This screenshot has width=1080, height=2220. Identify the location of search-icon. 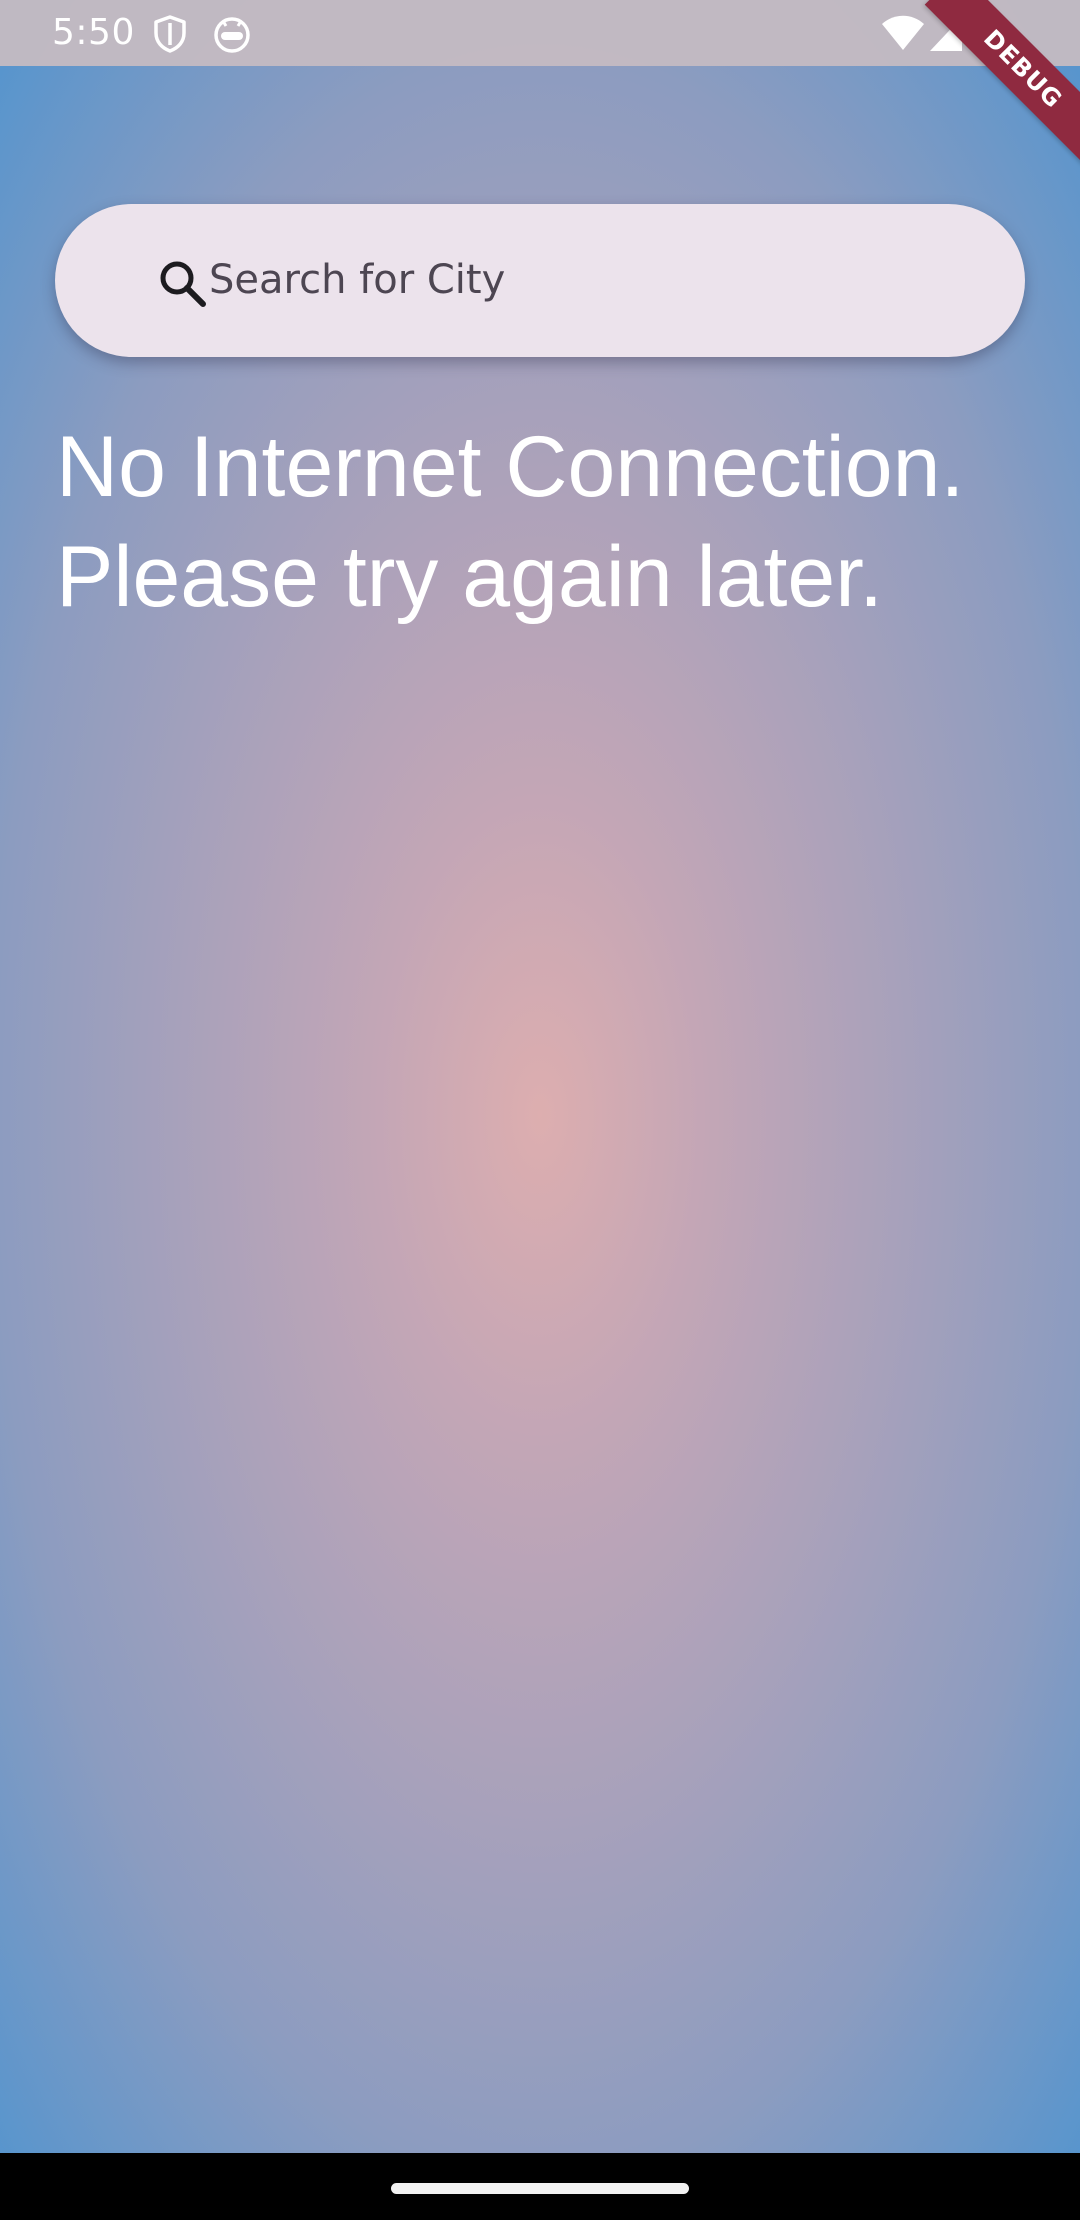
(183, 284).